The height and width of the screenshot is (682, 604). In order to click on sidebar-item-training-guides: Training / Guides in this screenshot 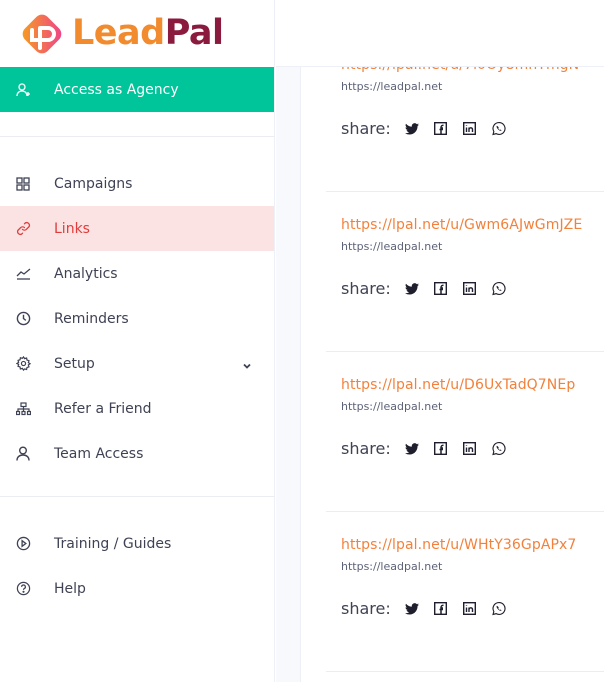, I will do `click(137, 543)`.